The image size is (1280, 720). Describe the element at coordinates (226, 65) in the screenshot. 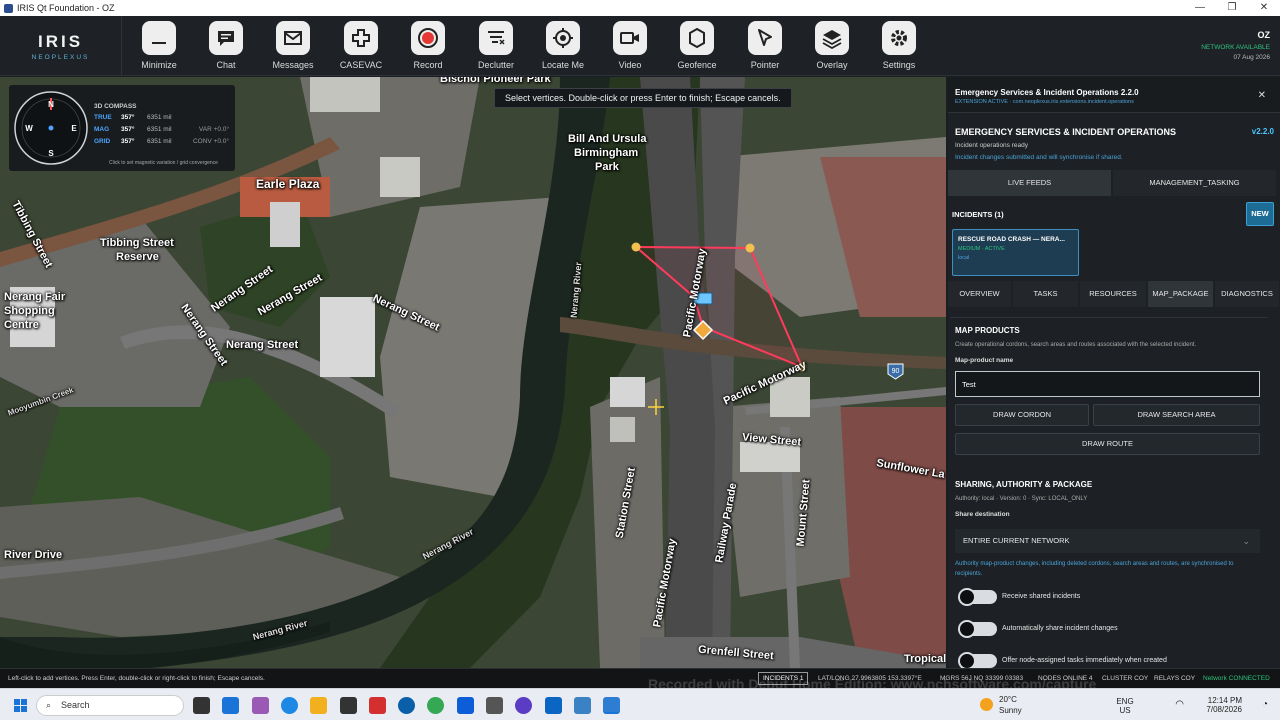

I see `chat-label: Chat` at that location.